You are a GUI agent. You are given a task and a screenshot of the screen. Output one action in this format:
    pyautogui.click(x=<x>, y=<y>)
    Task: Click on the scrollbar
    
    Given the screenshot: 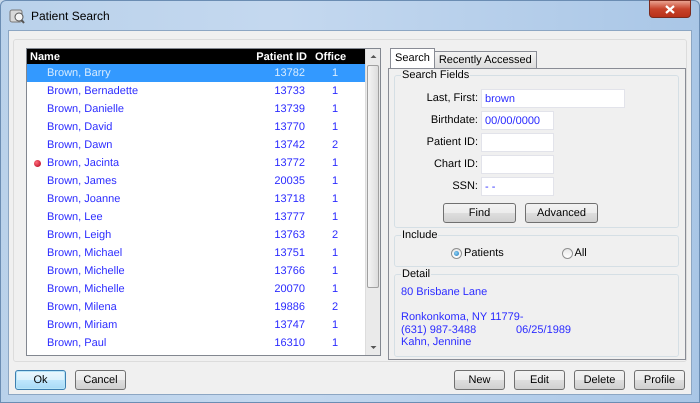 What is the action you would take?
    pyautogui.click(x=372, y=202)
    